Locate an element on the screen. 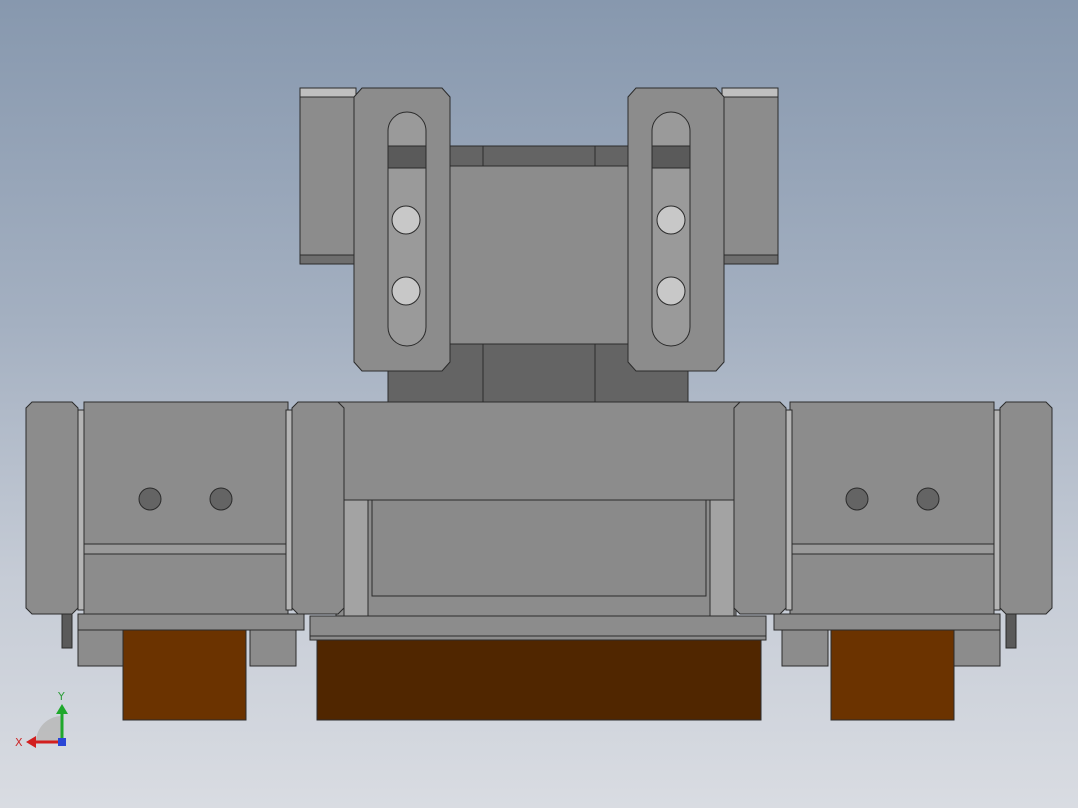 This screenshot has width=1078, height=808. right-slotted-bracket is located at coordinates (676, 229).